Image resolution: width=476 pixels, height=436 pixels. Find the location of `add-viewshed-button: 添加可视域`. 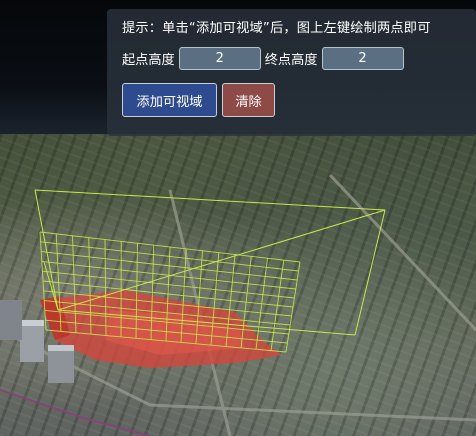

add-viewshed-button: 添加可视域 is located at coordinates (169, 100).